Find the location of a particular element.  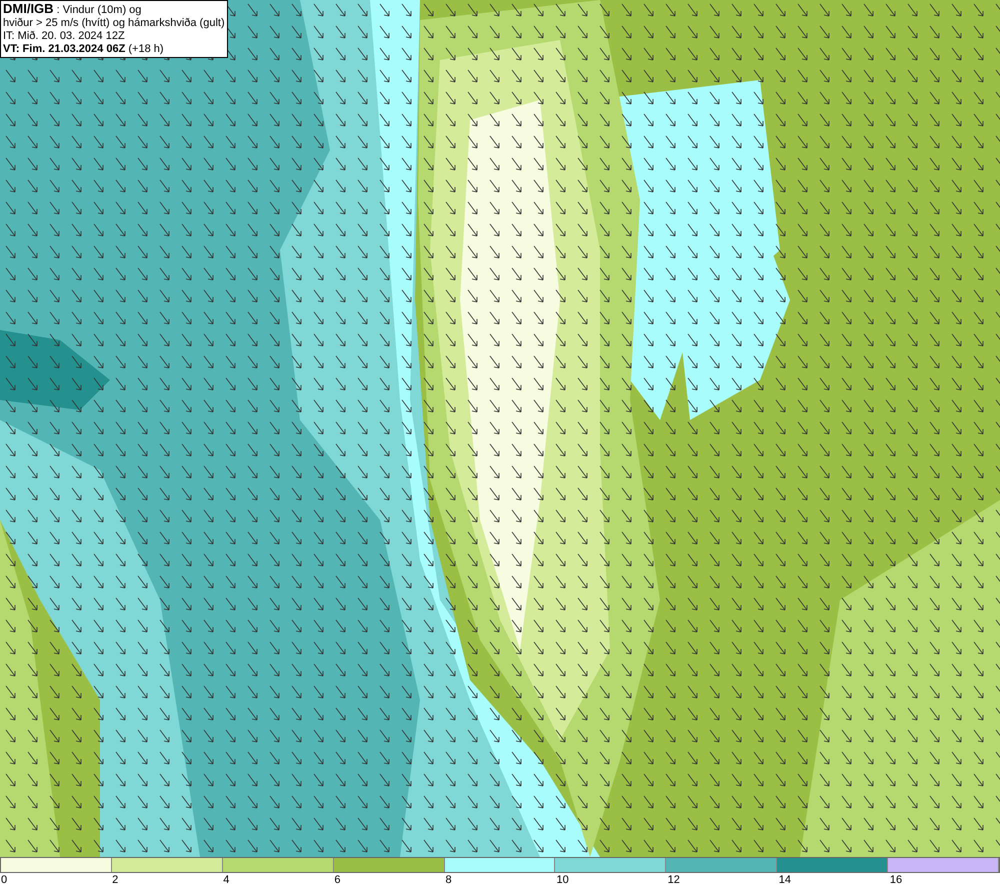

legend-tick-label: 6 is located at coordinates (337, 880).